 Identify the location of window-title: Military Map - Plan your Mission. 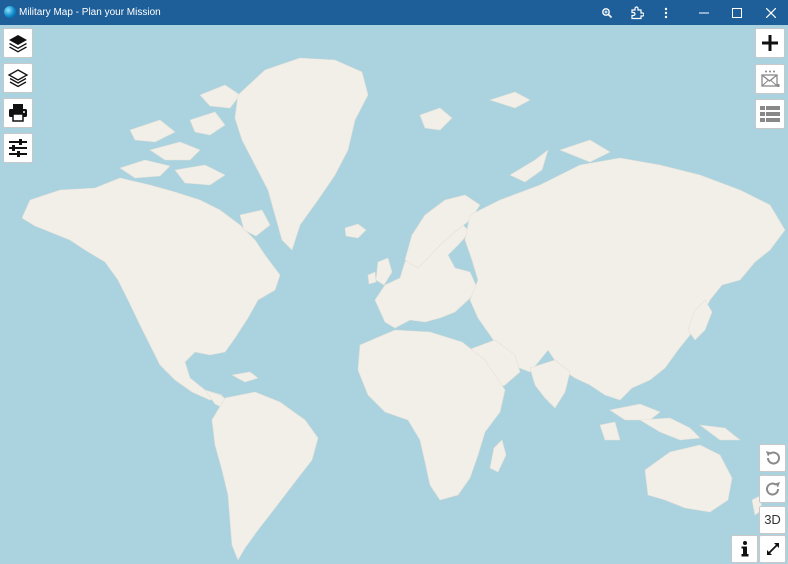
(90, 12).